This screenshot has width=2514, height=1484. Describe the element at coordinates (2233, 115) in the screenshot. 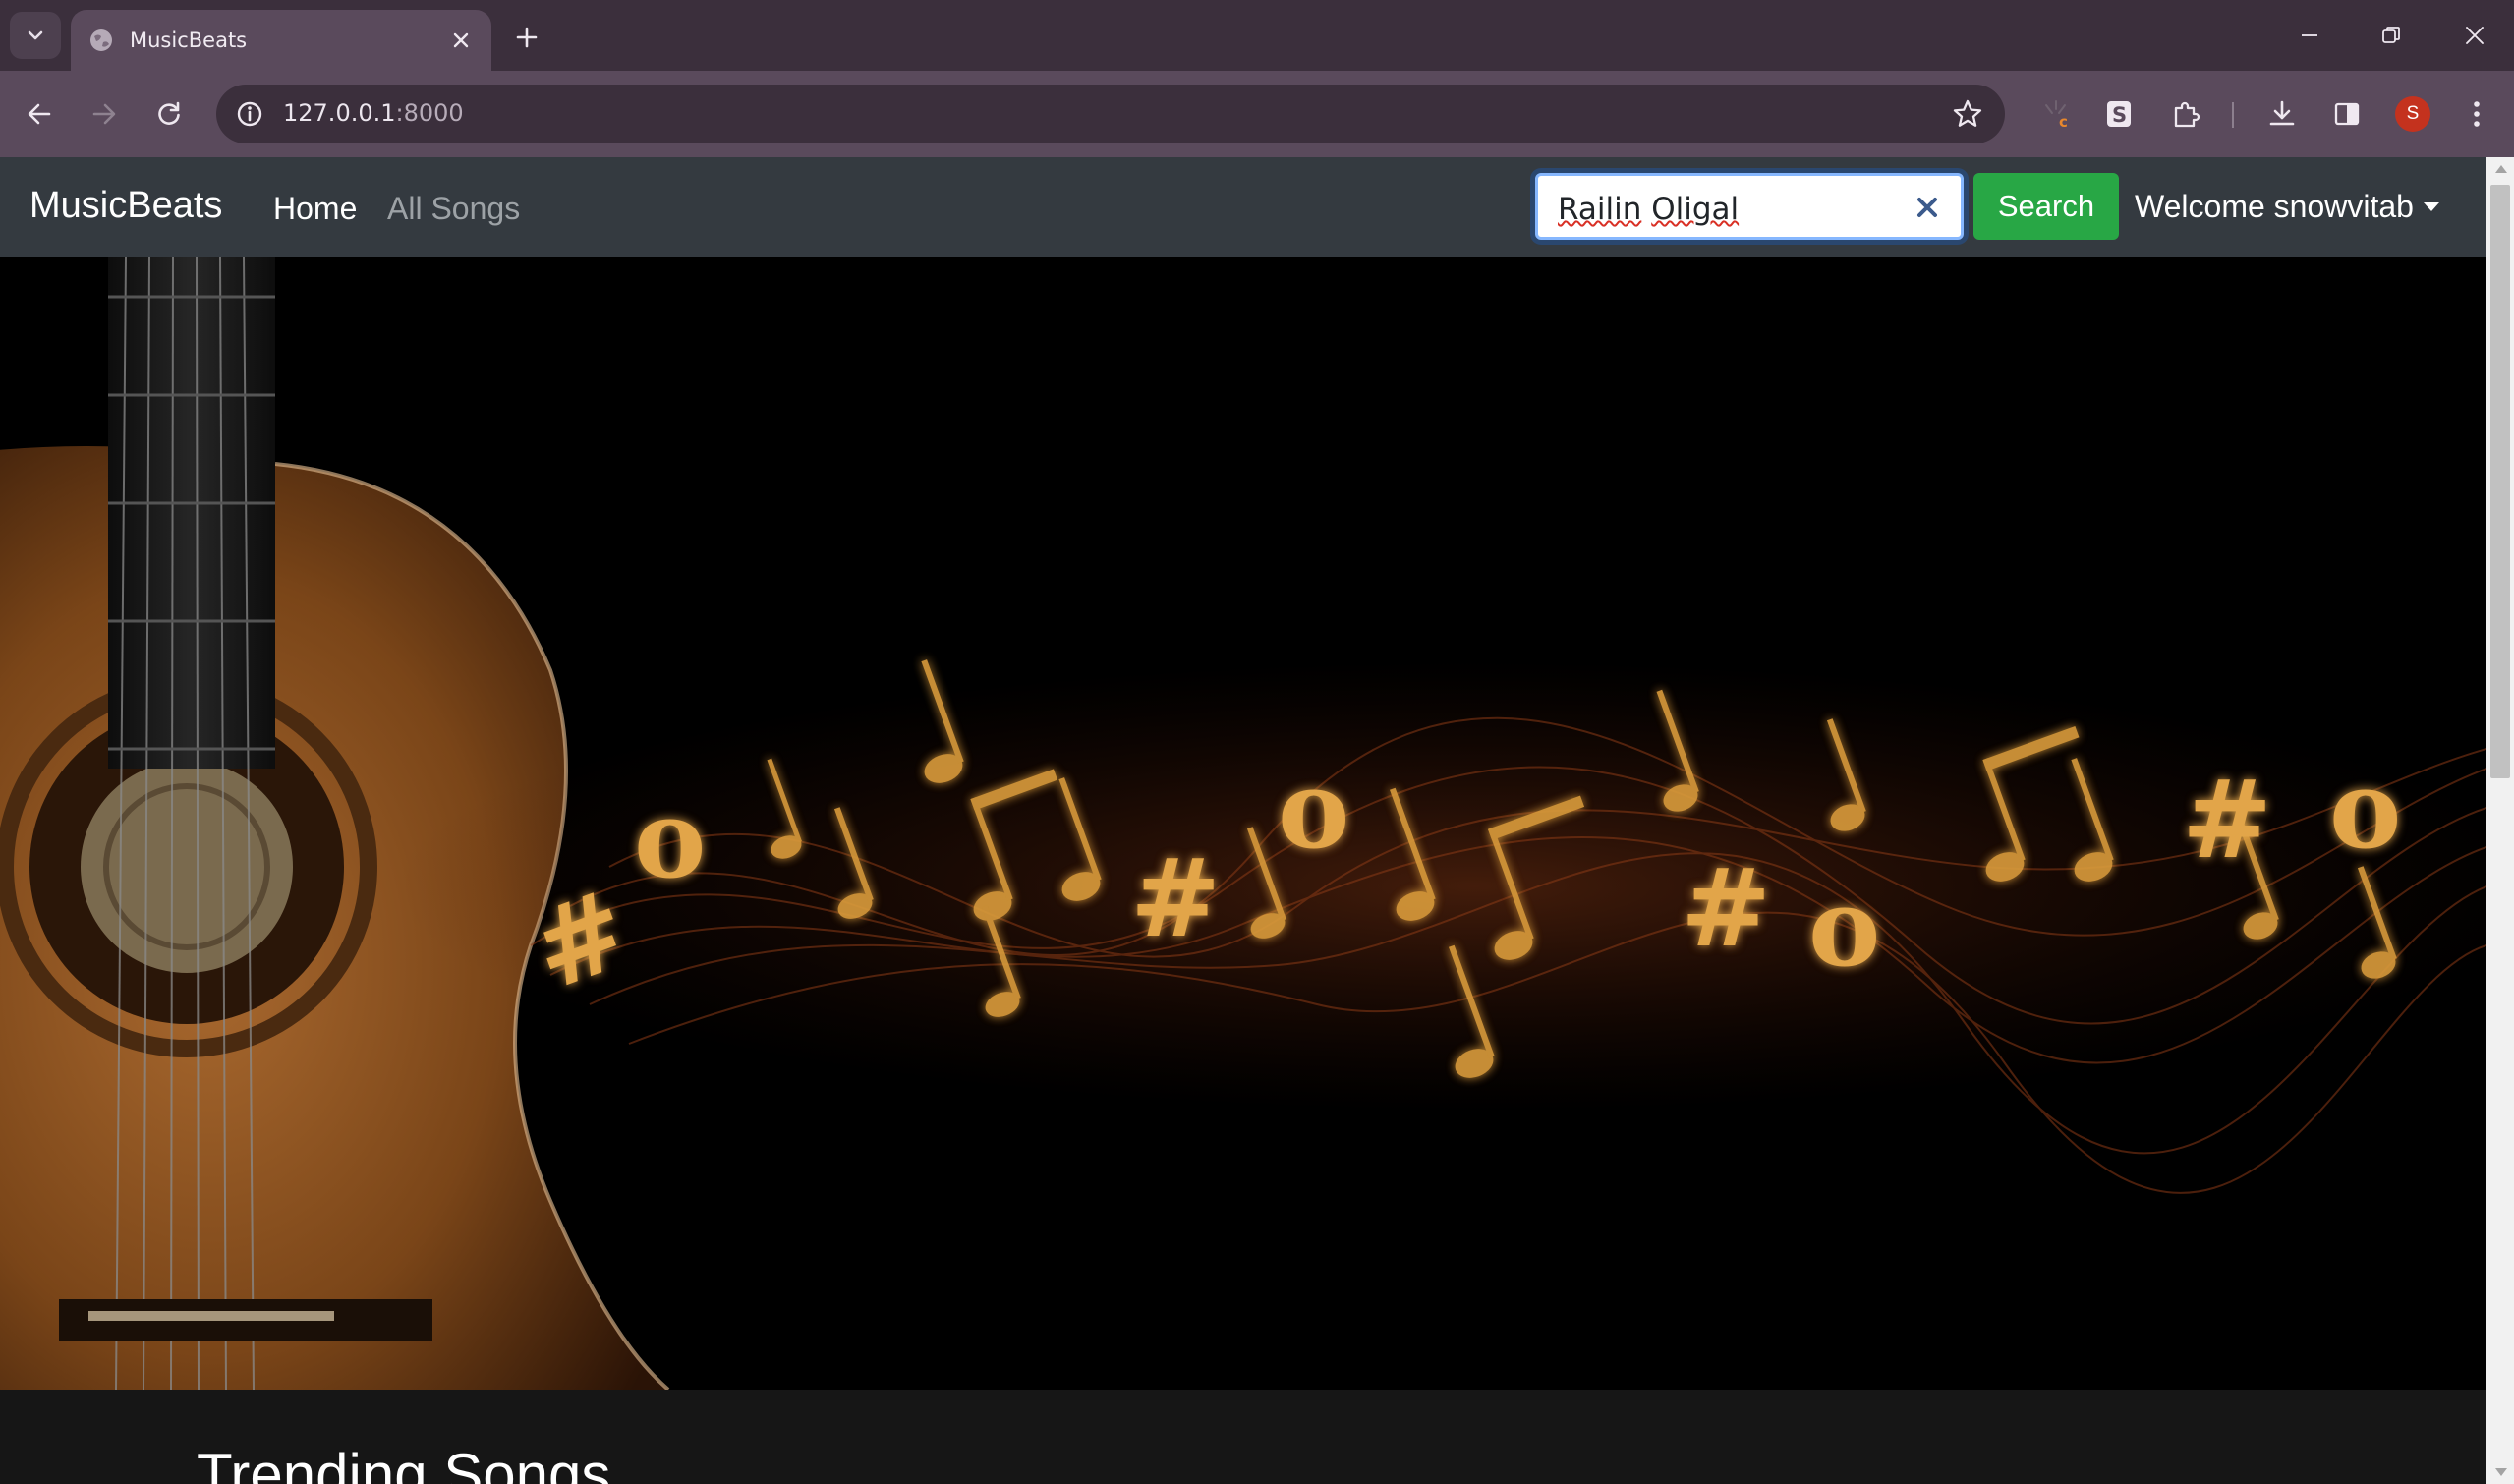

I see `toolbar-separator` at that location.